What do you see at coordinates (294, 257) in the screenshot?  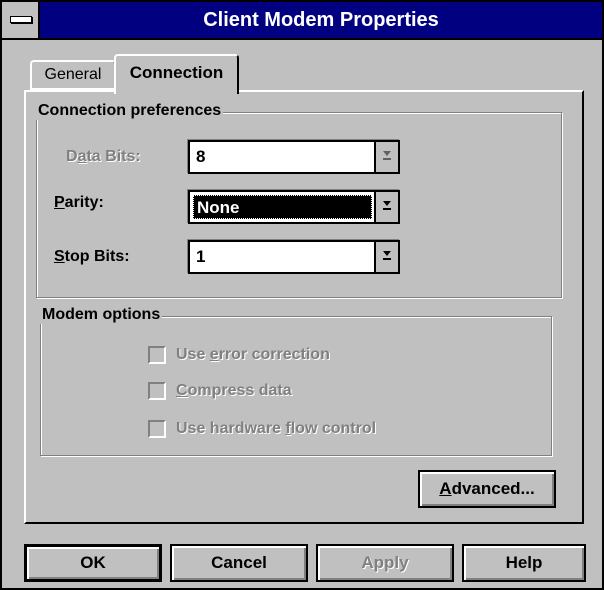 I see `stop-bits-dropdown: 1` at bounding box center [294, 257].